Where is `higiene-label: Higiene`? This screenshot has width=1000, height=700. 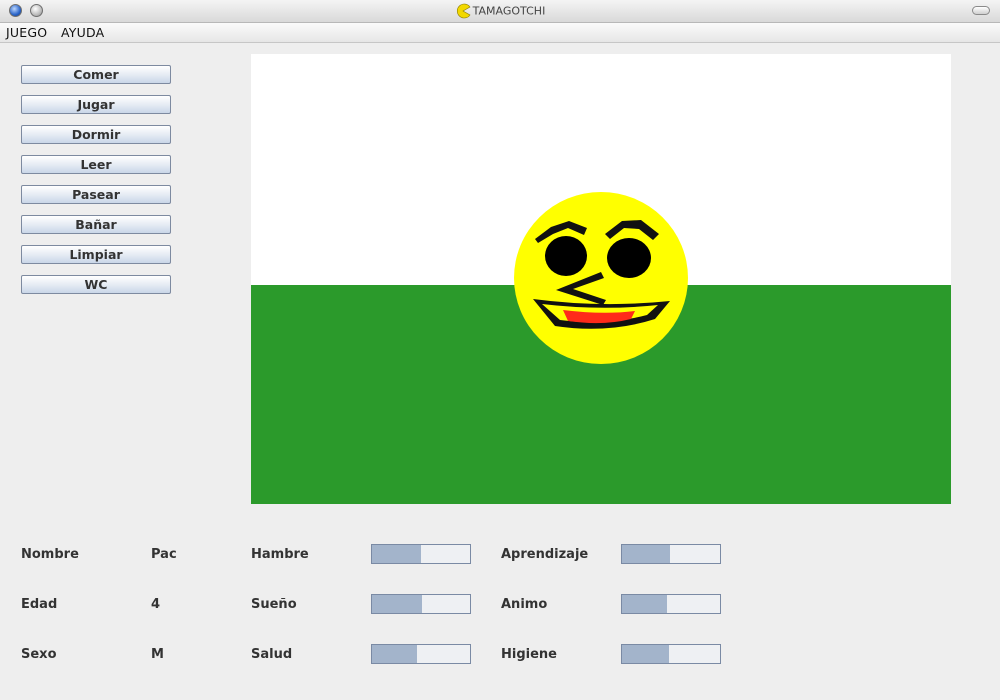
higiene-label: Higiene is located at coordinates (529, 654).